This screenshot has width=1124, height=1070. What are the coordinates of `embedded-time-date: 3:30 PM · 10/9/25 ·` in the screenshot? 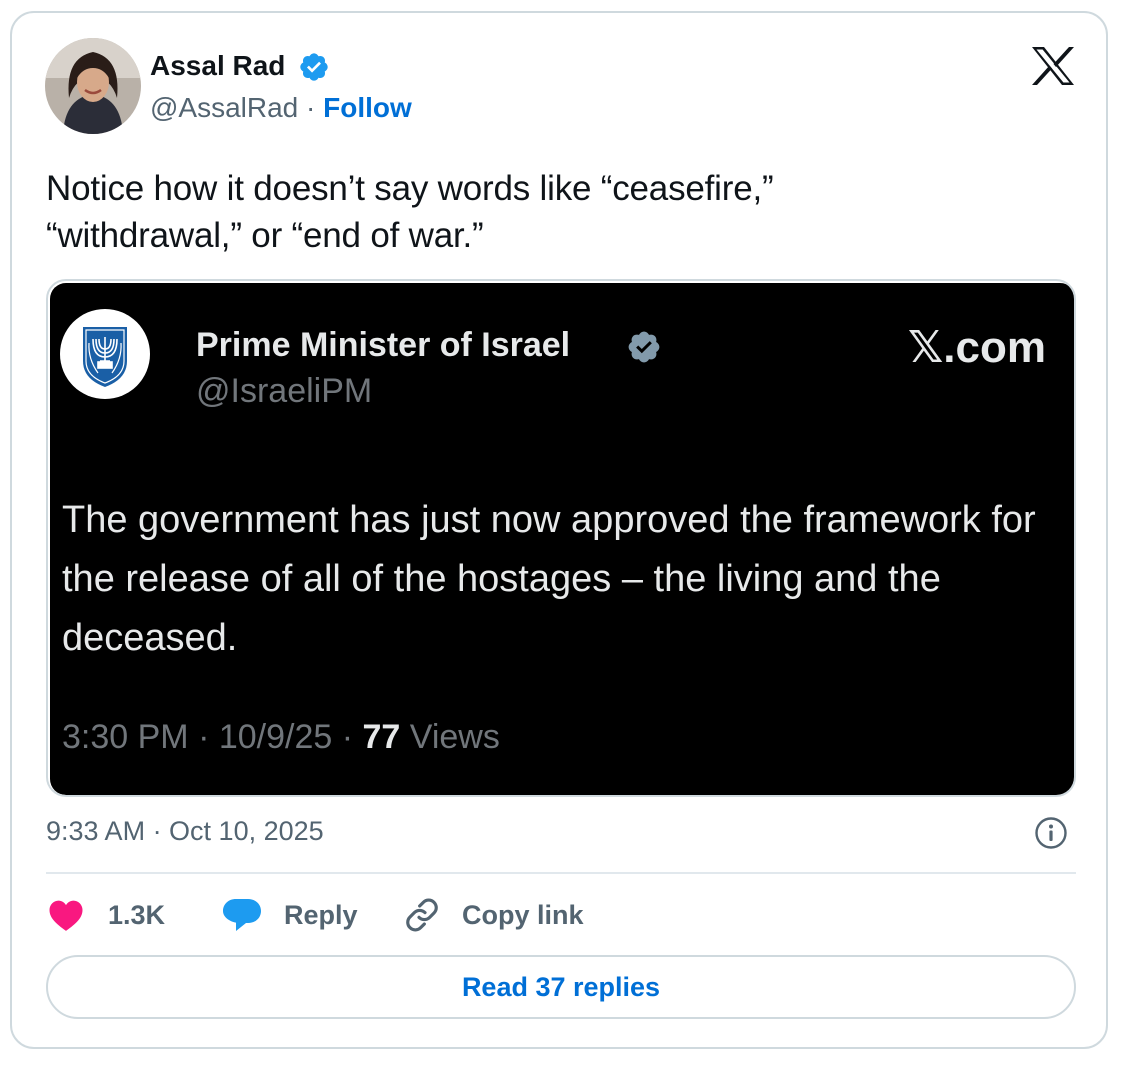 It's located at (212, 737).